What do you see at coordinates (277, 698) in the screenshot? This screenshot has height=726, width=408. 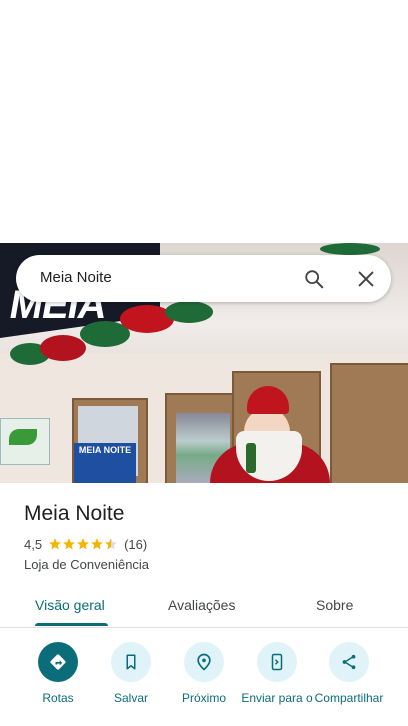 I see `send-to-phone-label: Enviar para o` at bounding box center [277, 698].